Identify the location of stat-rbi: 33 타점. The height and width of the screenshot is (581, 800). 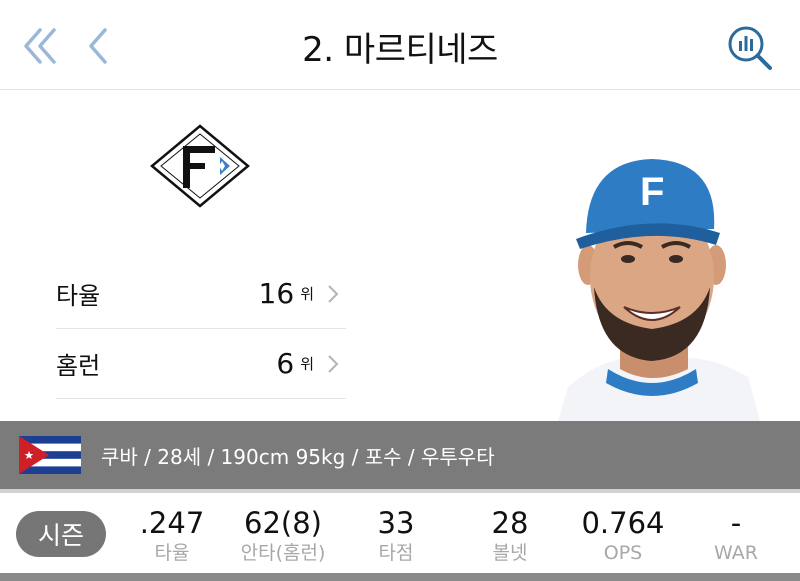
(396, 535).